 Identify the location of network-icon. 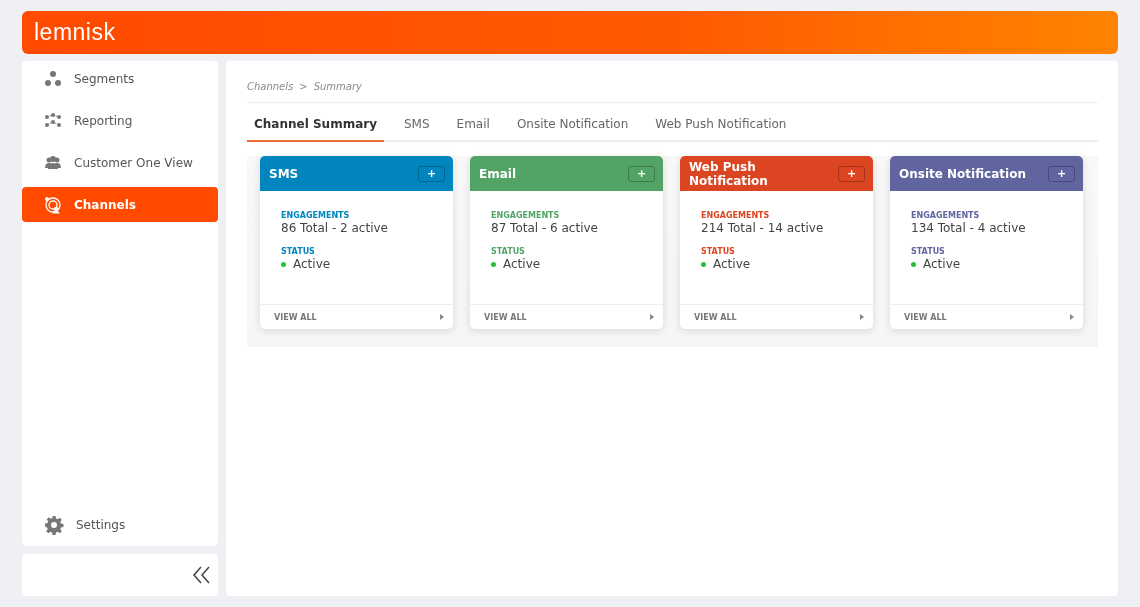
(53, 120).